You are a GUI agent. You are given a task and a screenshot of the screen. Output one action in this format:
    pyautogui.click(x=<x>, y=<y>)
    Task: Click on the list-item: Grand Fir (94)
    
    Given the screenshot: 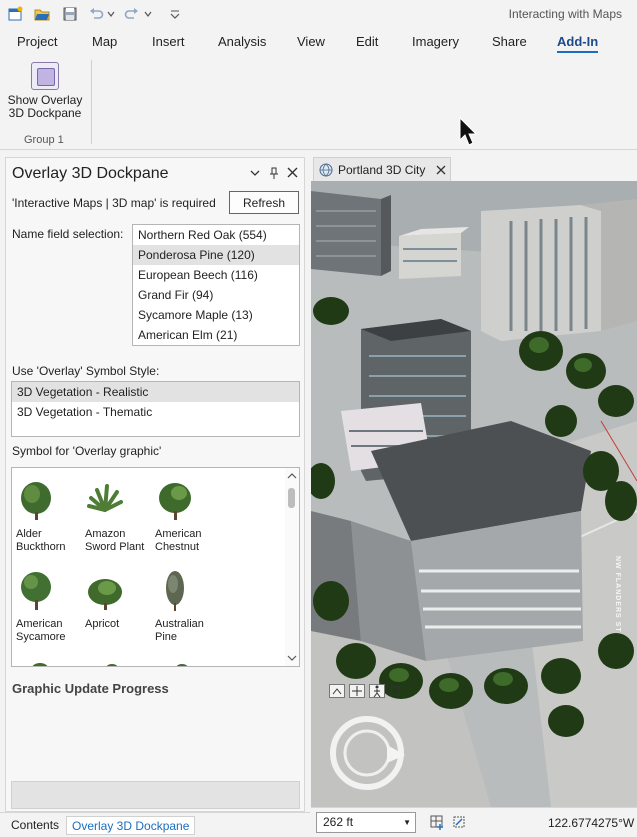 What is the action you would take?
    pyautogui.click(x=216, y=295)
    